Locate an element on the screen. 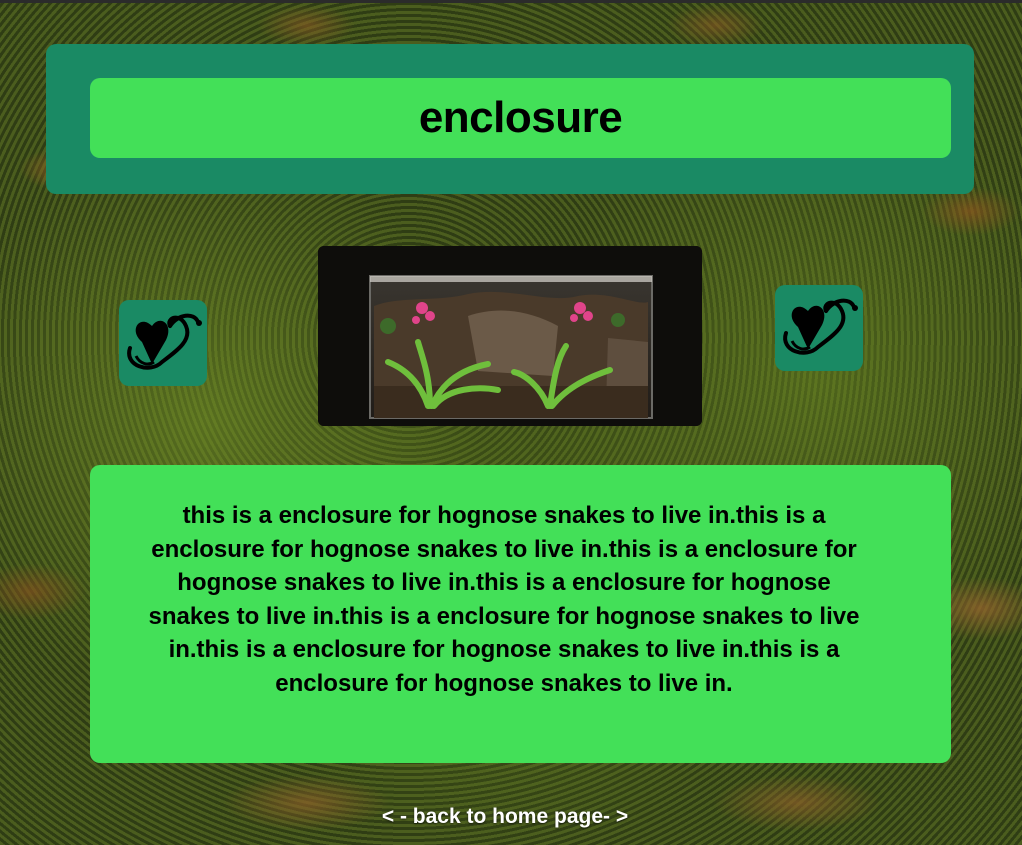  terrarium-photo is located at coordinates (510, 336).